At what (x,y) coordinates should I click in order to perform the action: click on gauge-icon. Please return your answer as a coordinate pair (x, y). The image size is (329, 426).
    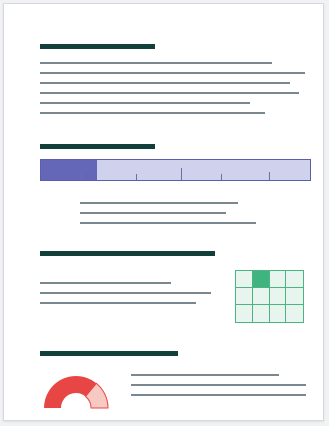
    Looking at the image, I should click on (76, 392).